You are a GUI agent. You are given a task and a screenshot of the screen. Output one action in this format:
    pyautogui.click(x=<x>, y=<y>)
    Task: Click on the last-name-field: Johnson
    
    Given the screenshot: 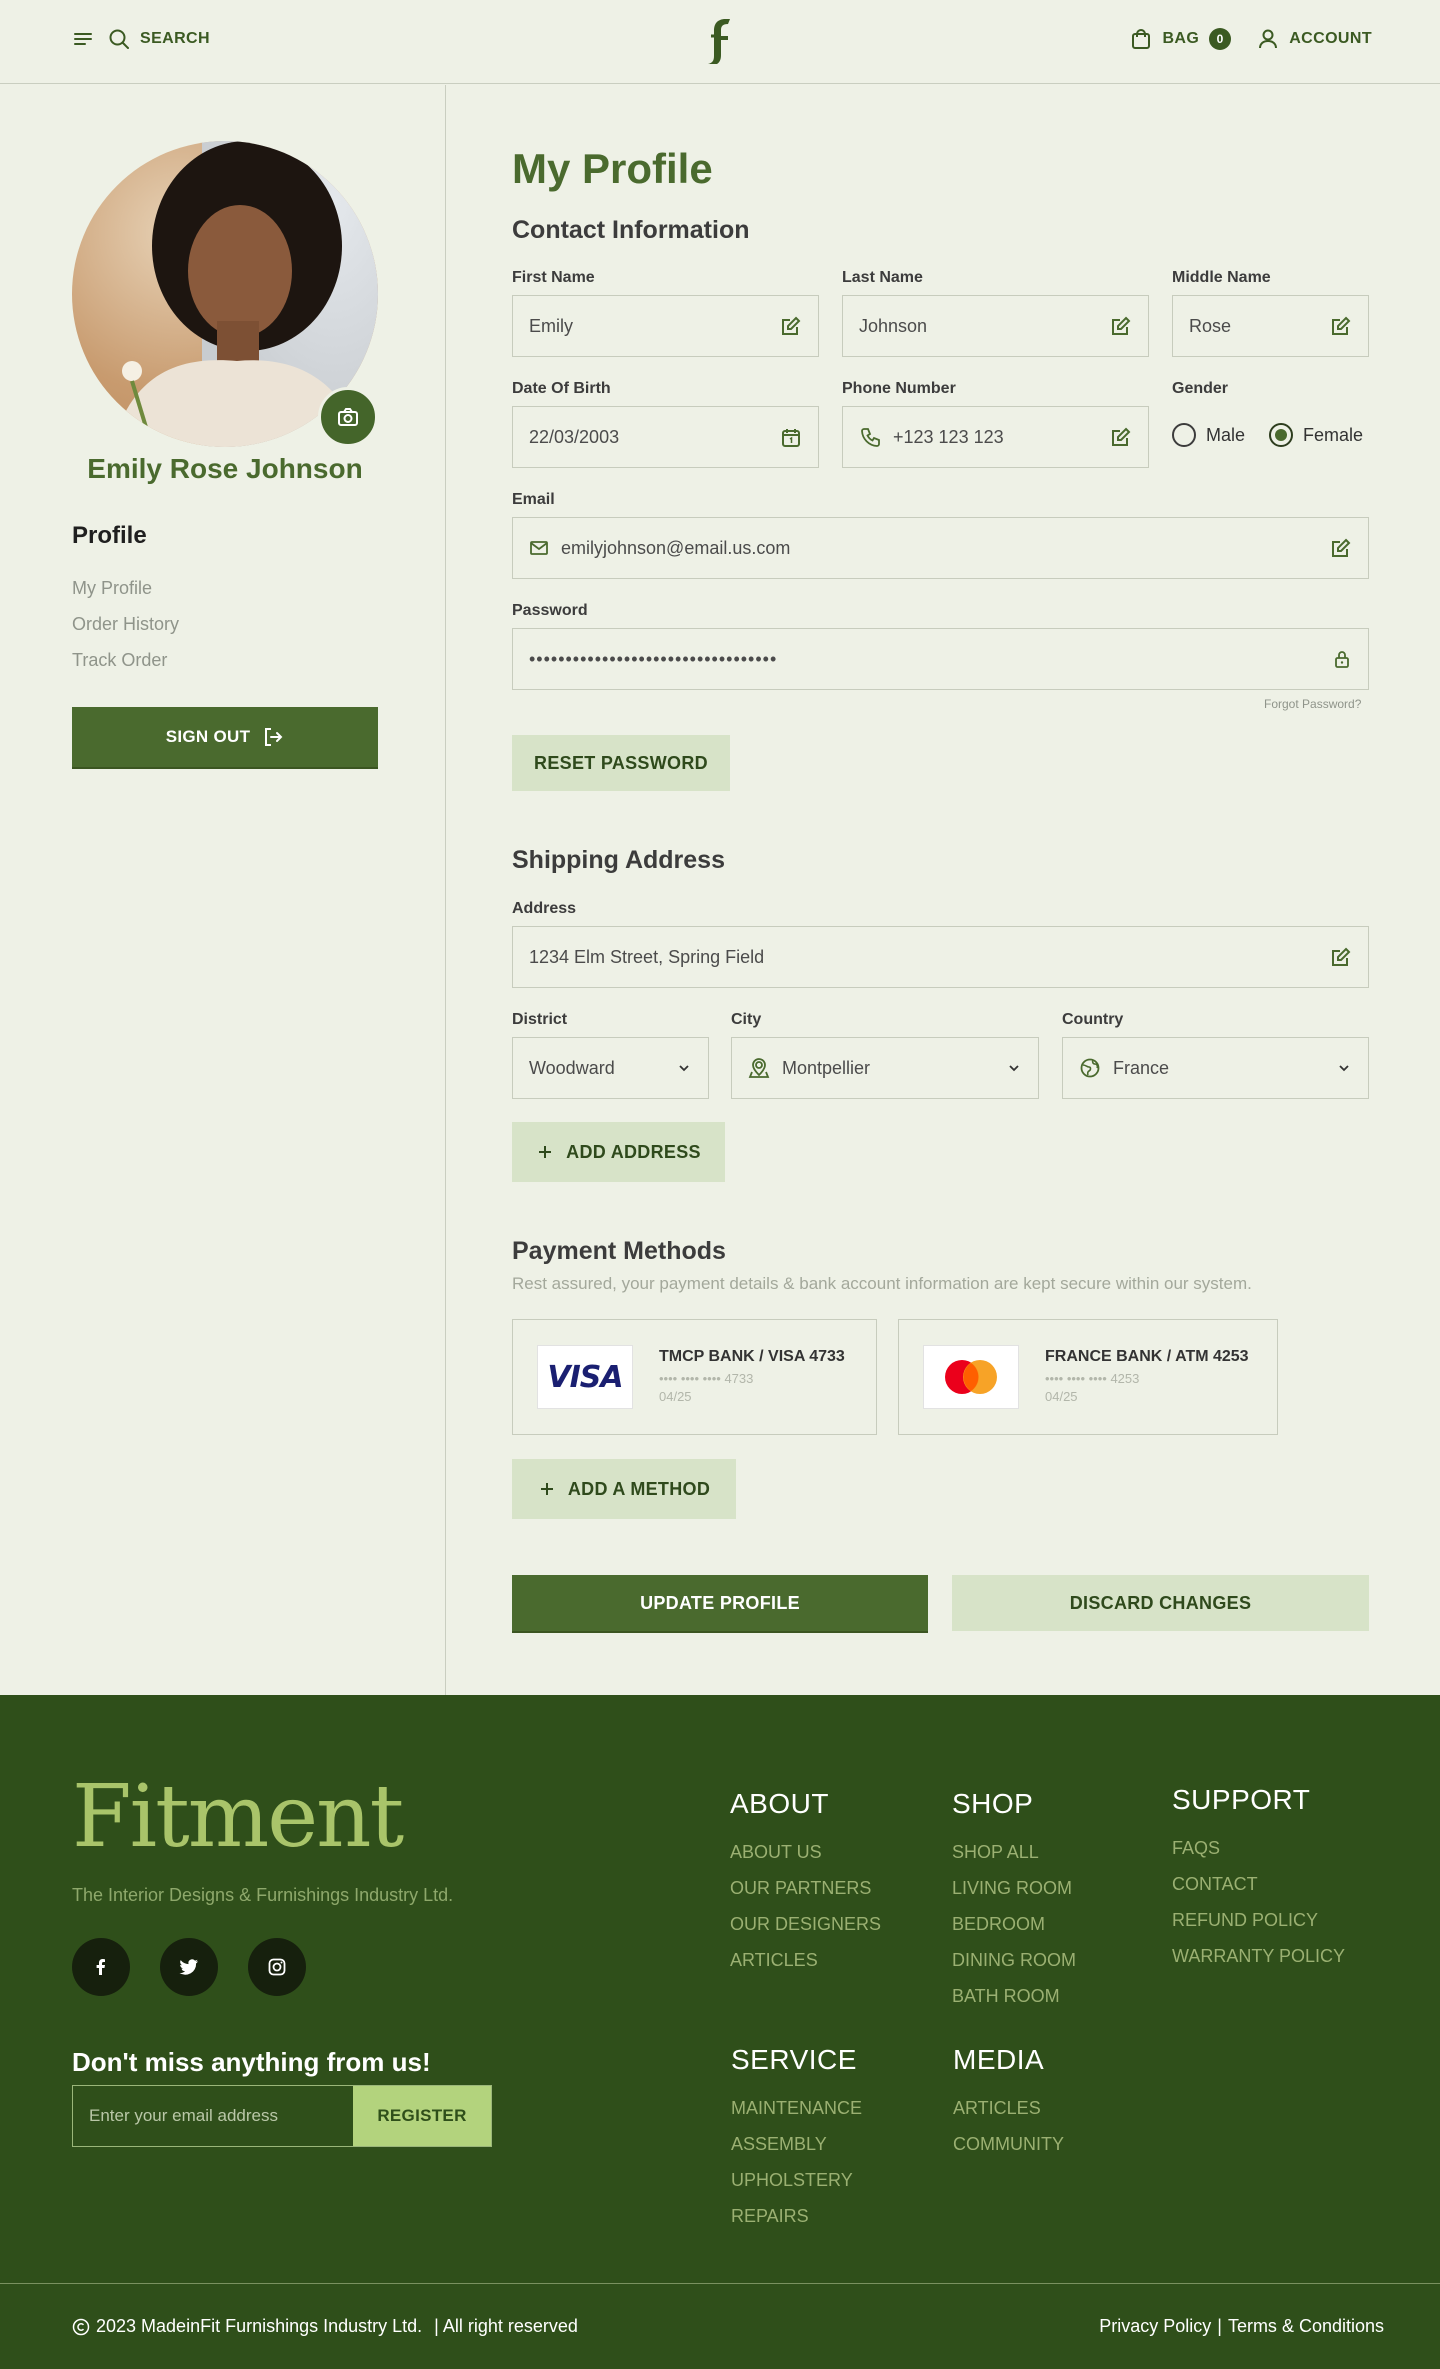 What is the action you would take?
    pyautogui.click(x=995, y=326)
    